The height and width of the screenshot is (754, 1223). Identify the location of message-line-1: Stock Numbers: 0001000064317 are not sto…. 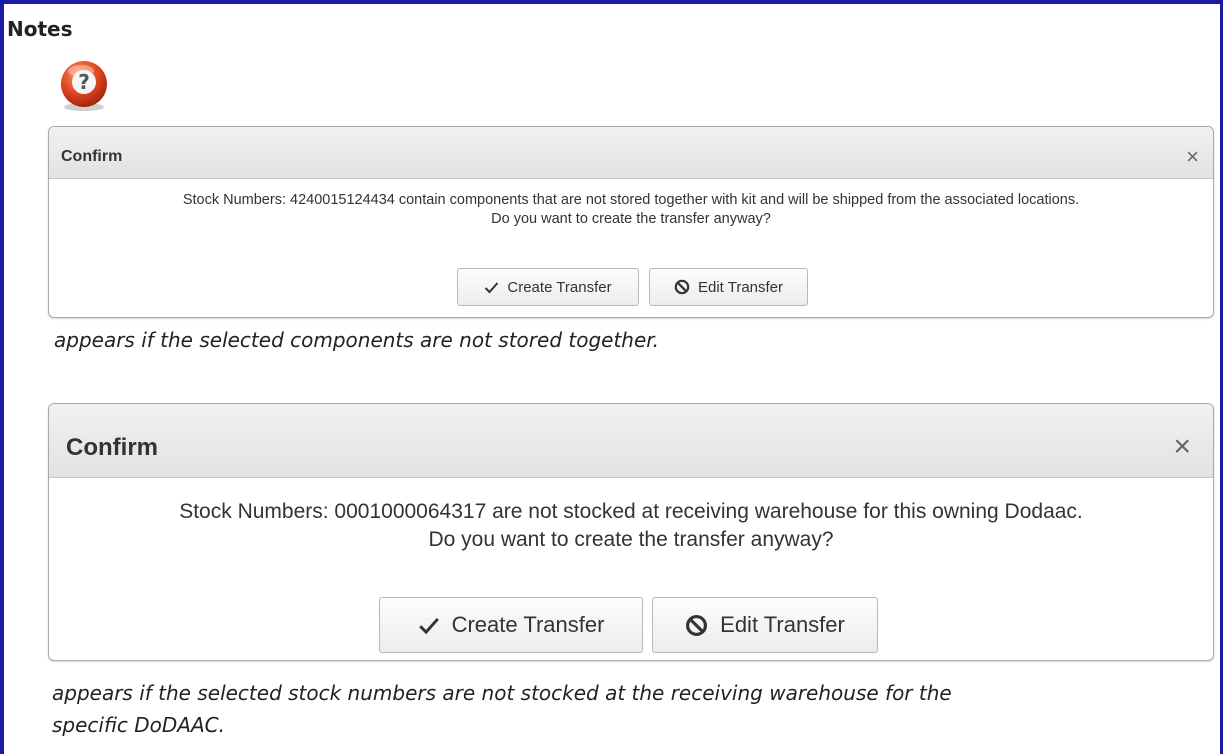
(631, 511).